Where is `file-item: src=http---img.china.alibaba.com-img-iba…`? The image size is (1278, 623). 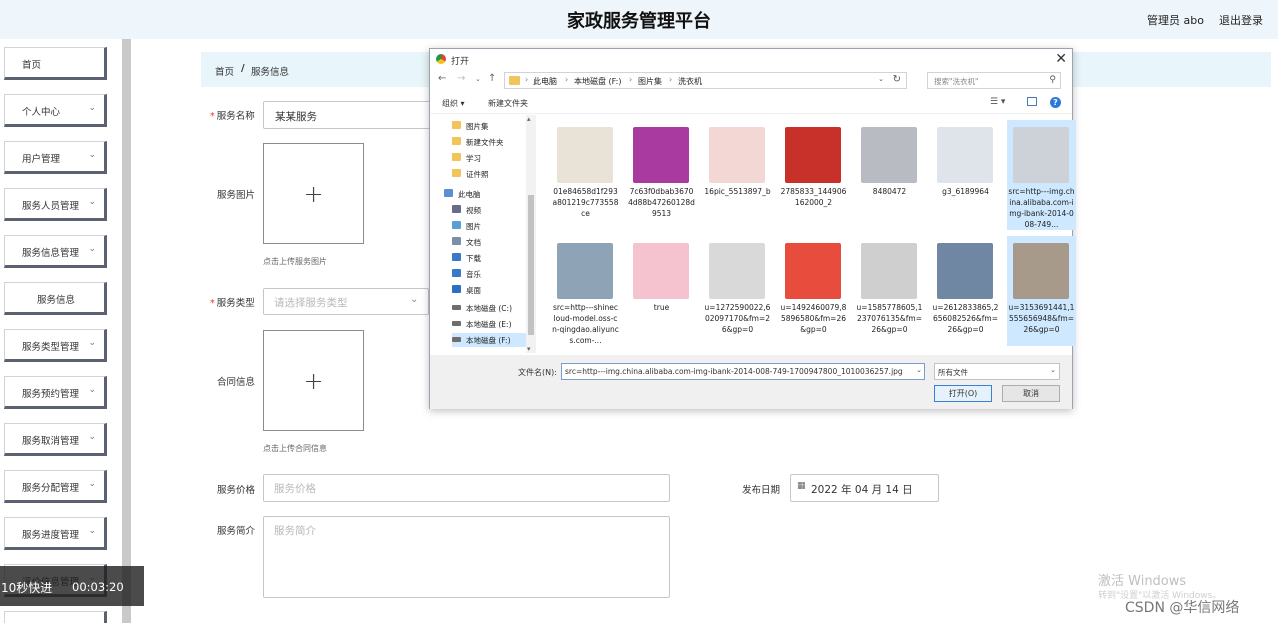
file-item: src=http---img.china.alibaba.com-img-iba… is located at coordinates (1041, 175).